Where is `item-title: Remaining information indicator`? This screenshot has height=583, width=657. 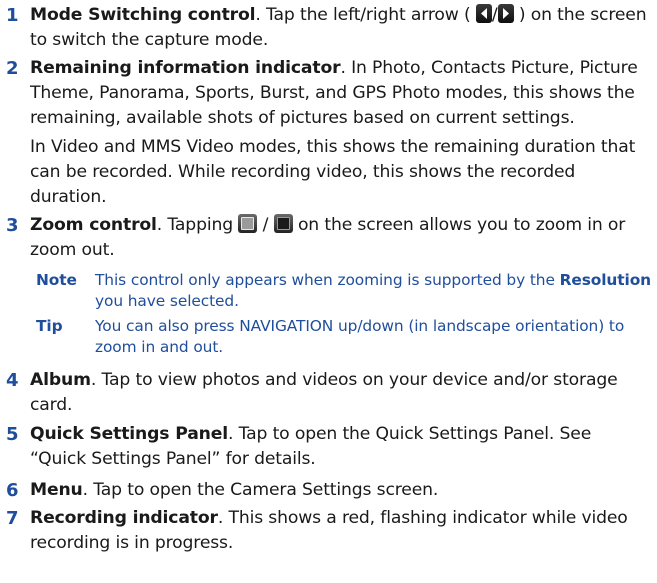
item-title: Remaining information indicator is located at coordinates (185, 68).